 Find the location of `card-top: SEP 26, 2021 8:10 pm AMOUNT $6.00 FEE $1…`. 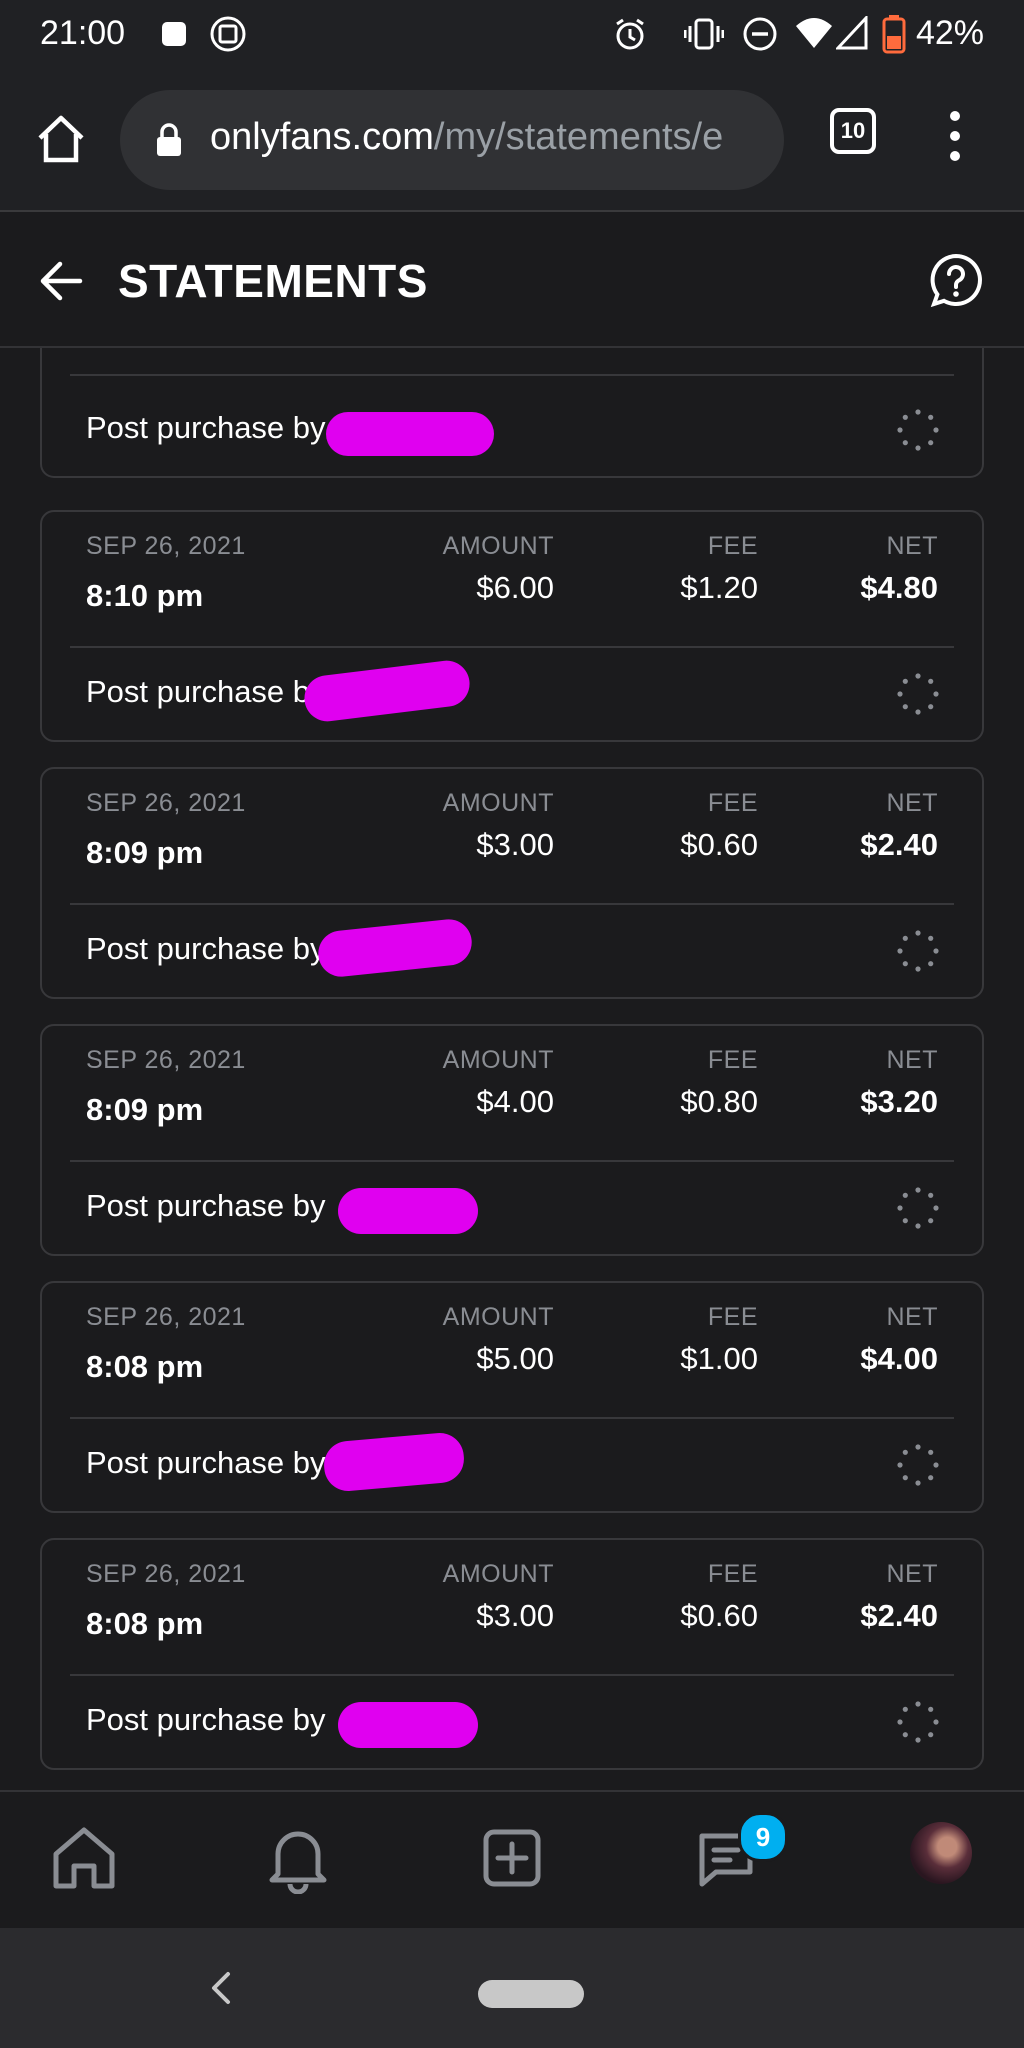

card-top: SEP 26, 2021 8:10 pm AMOUNT $6.00 FEE $1… is located at coordinates (512, 580).